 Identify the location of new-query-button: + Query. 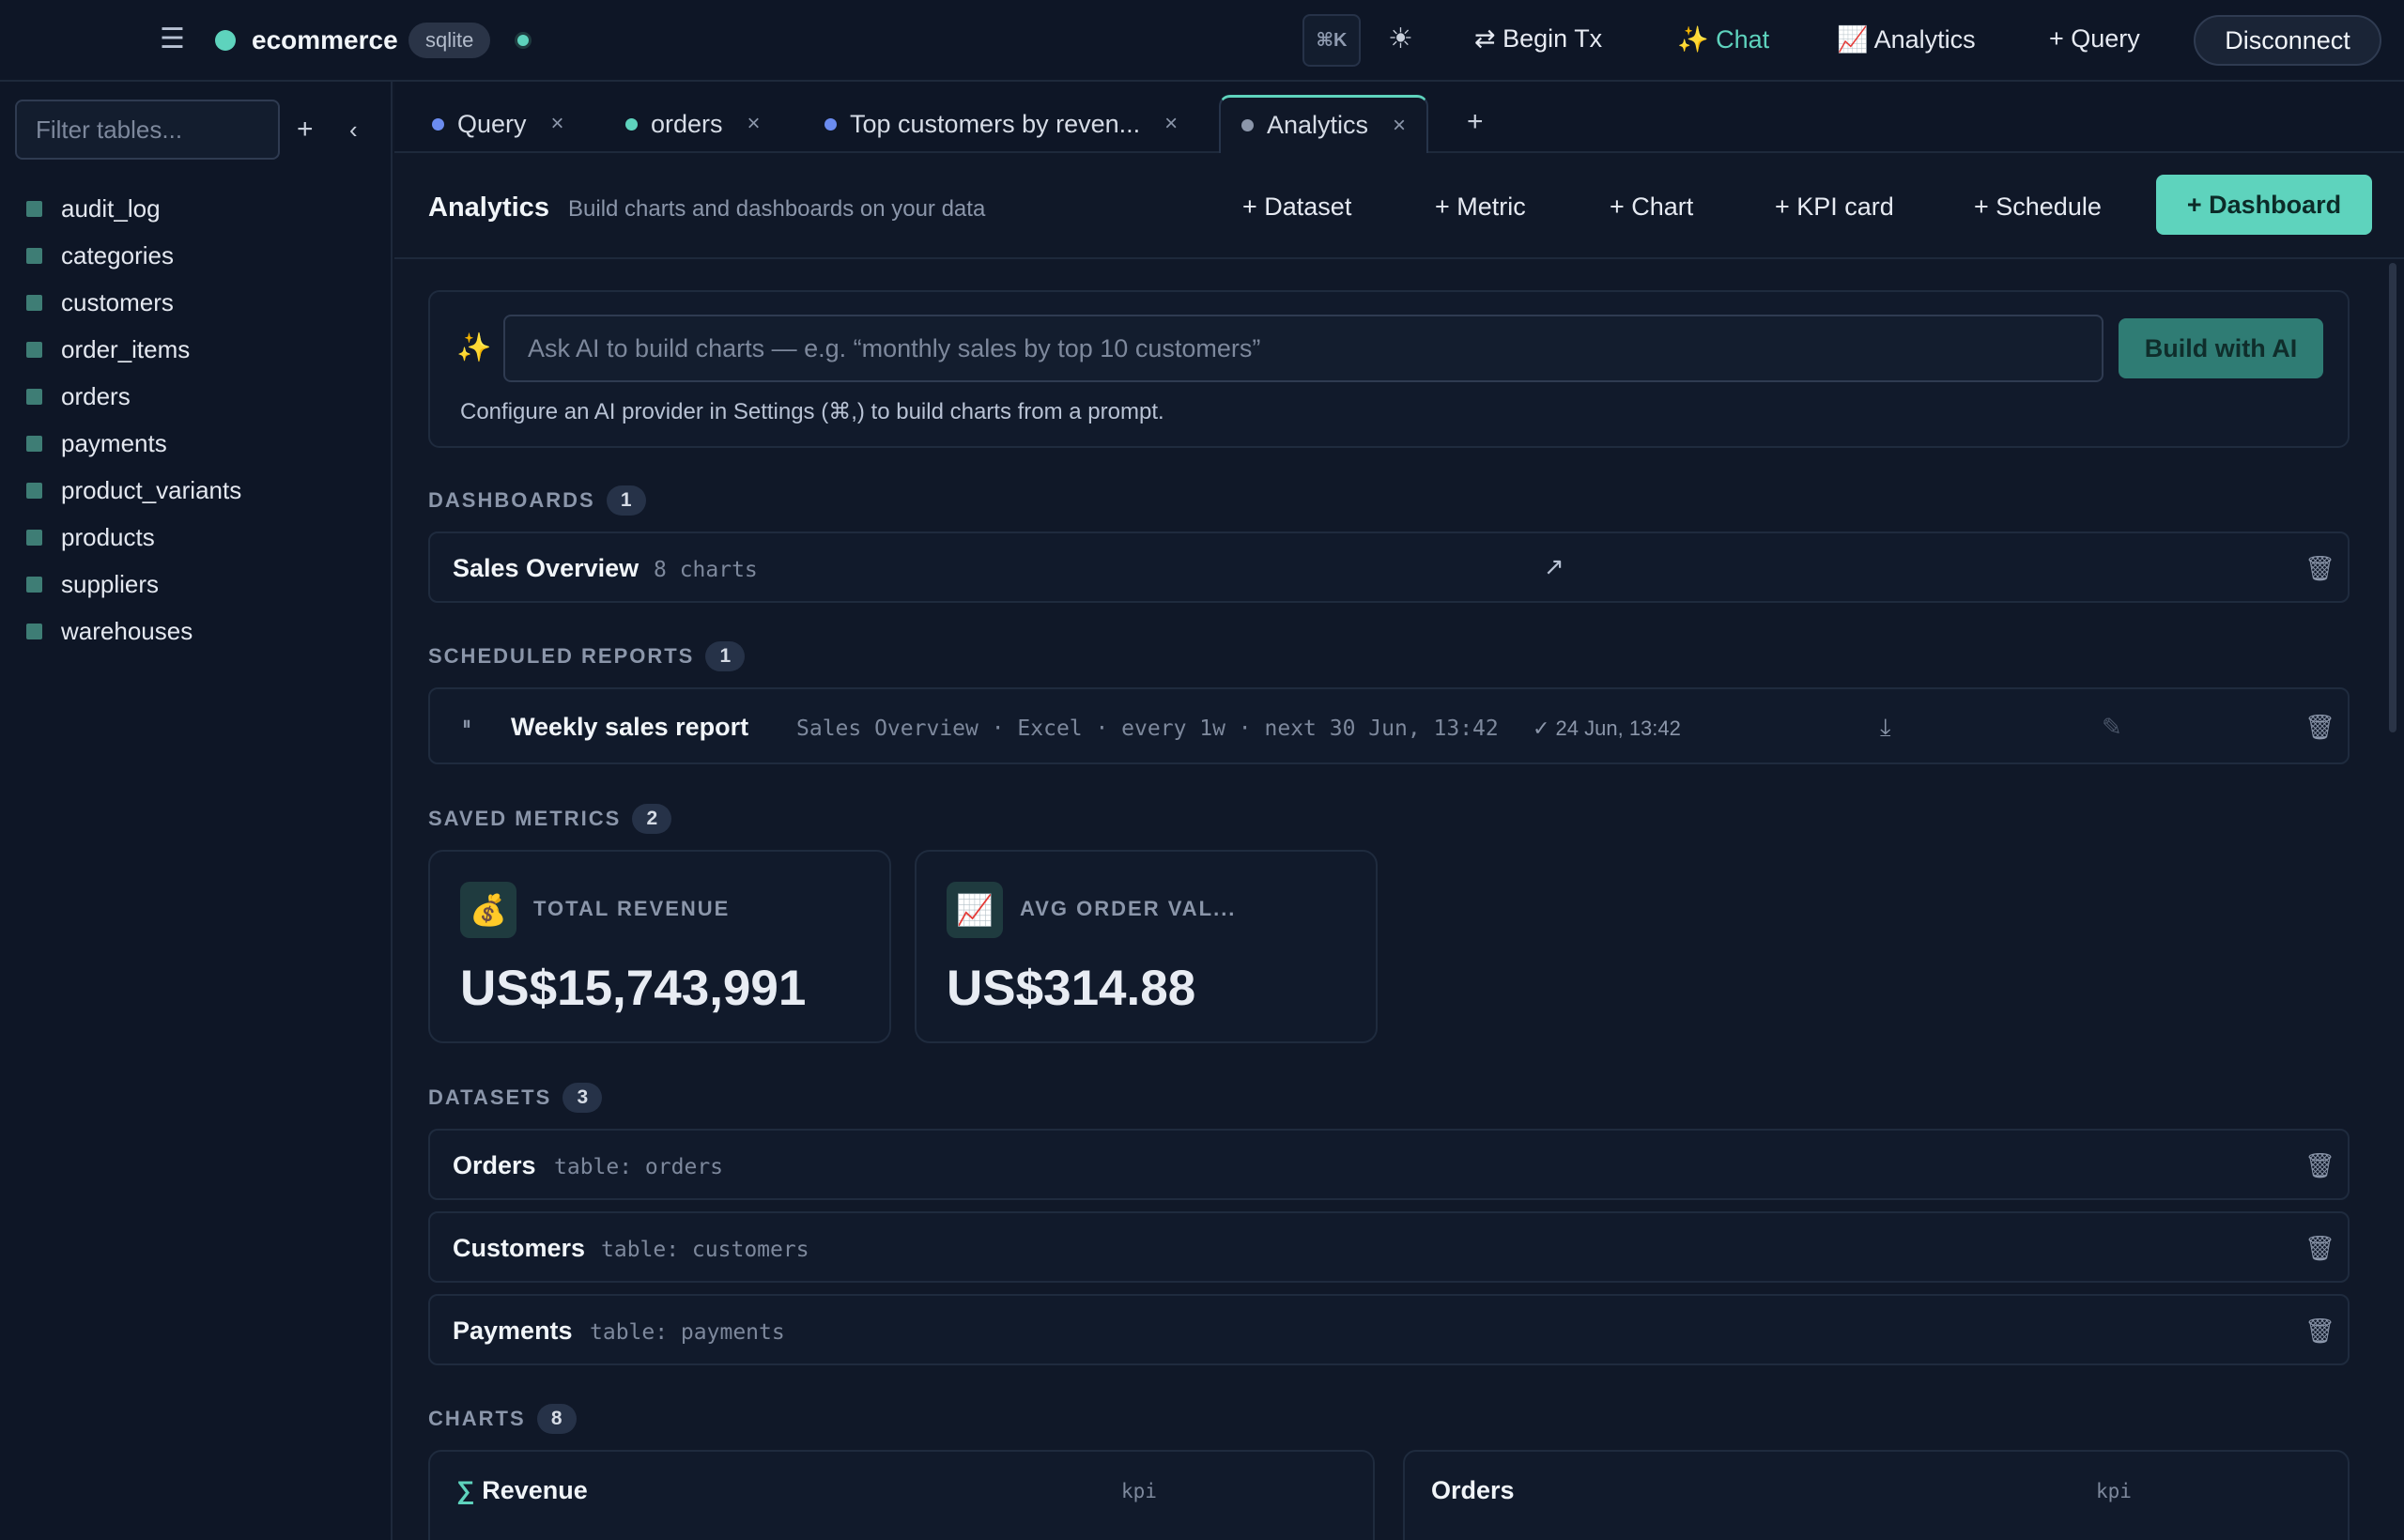
(2094, 39).